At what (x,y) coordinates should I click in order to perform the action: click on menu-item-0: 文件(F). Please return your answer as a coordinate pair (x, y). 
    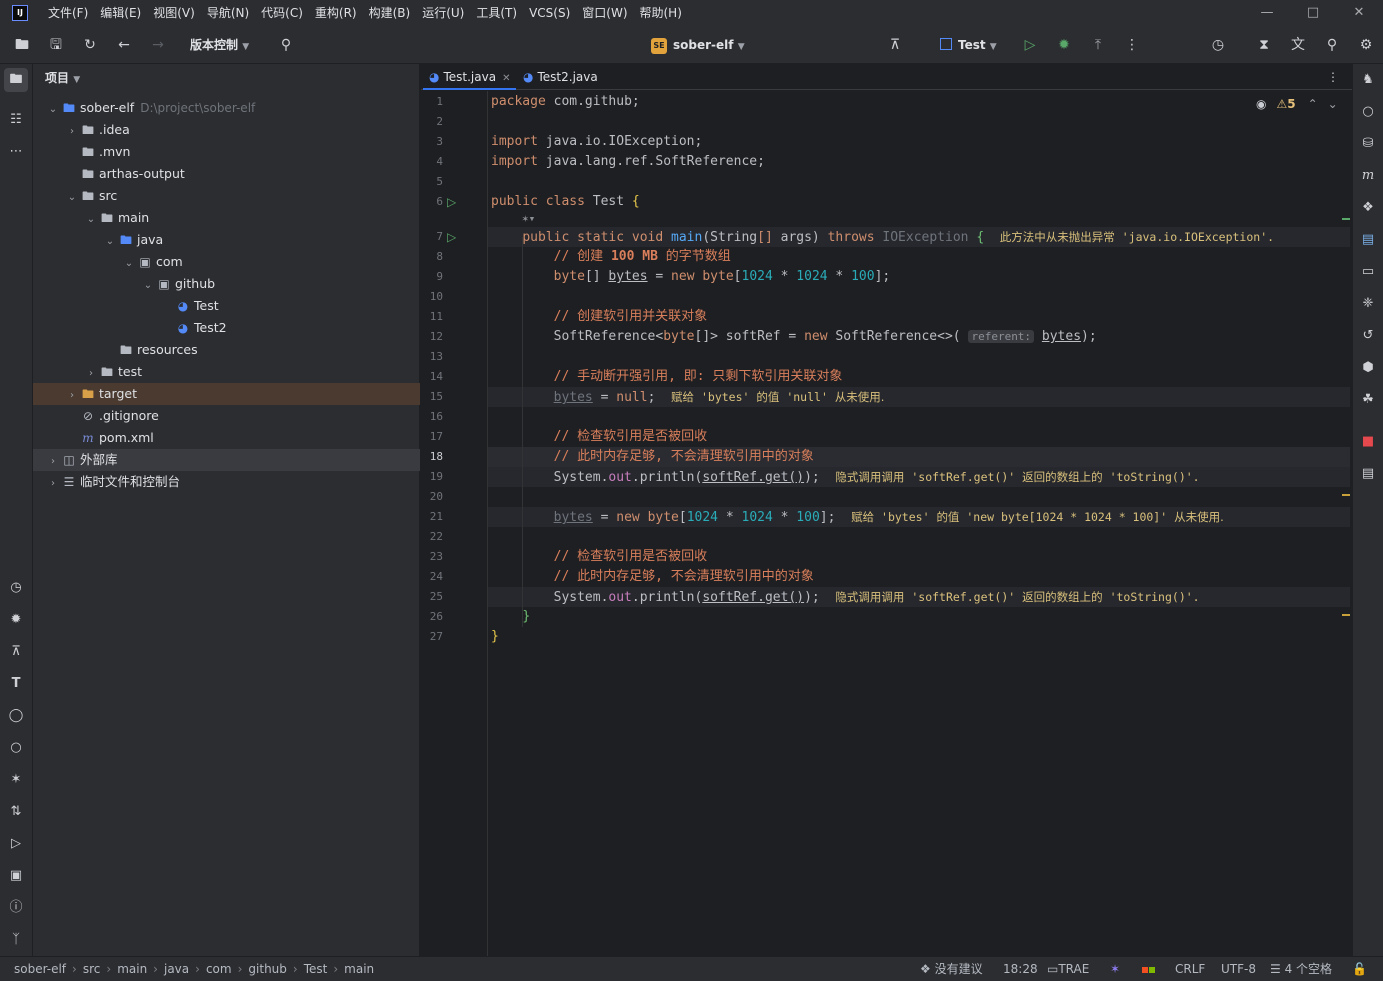
    Looking at the image, I should click on (68, 13).